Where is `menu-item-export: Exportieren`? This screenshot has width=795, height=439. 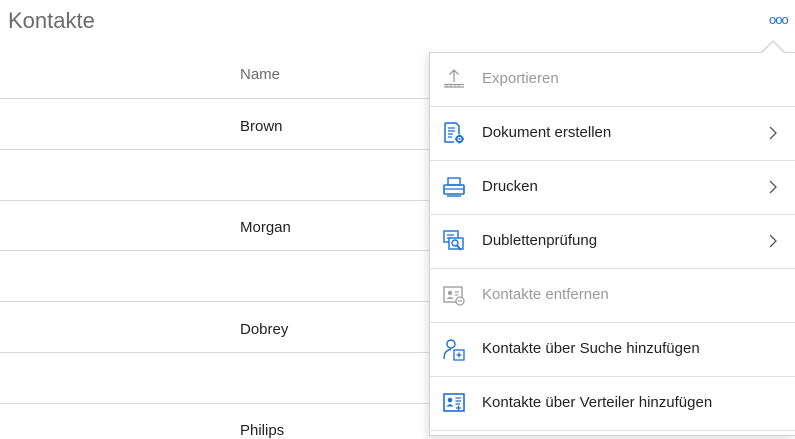
menu-item-export: Exportieren is located at coordinates (612, 80).